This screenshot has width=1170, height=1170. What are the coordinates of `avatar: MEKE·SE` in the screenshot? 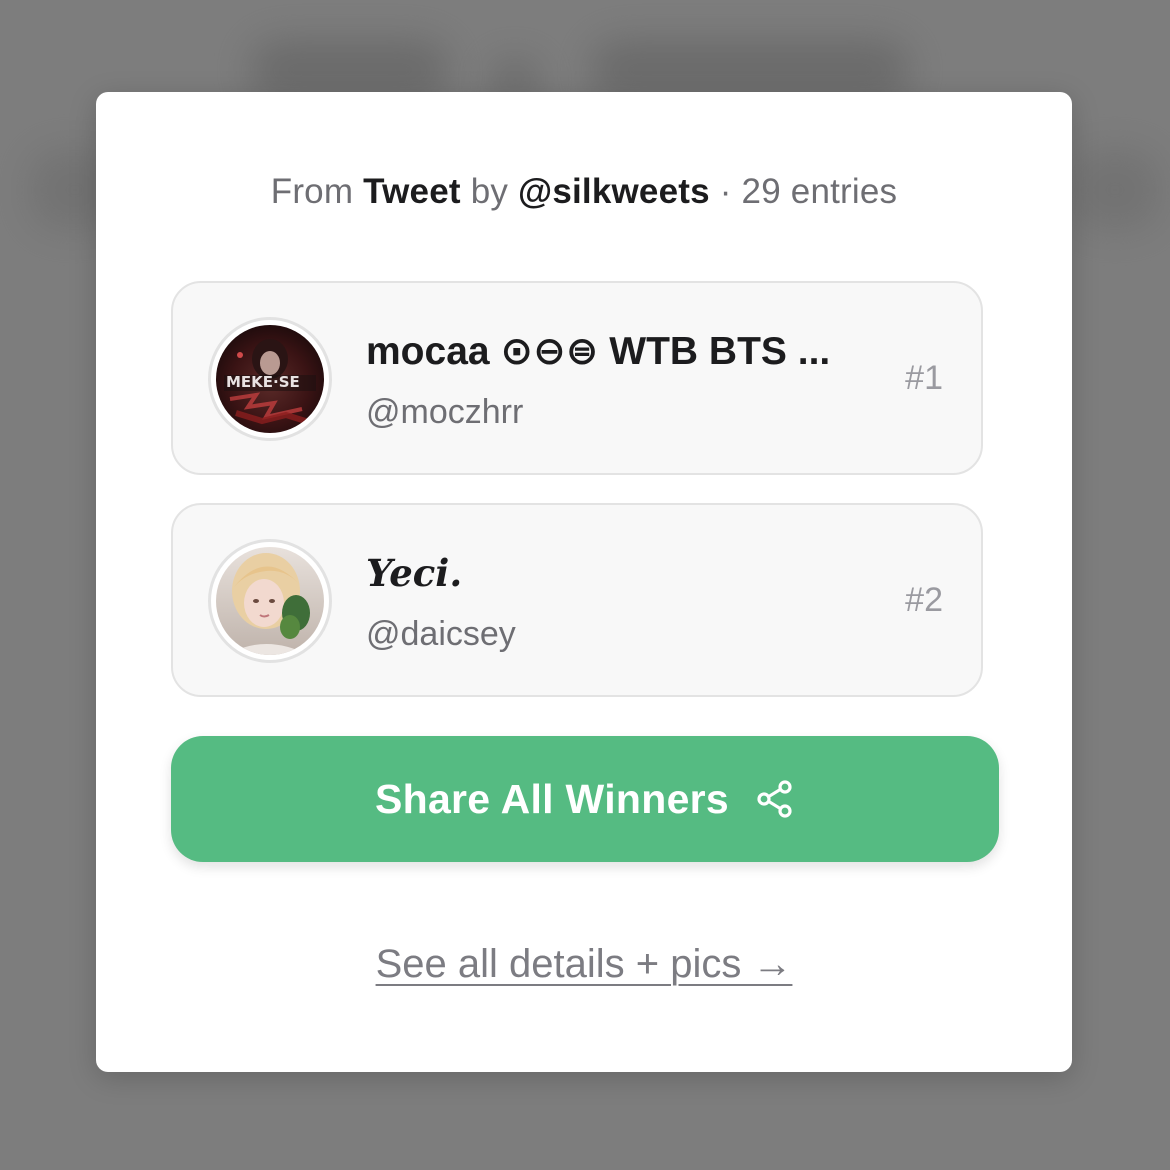 It's located at (270, 379).